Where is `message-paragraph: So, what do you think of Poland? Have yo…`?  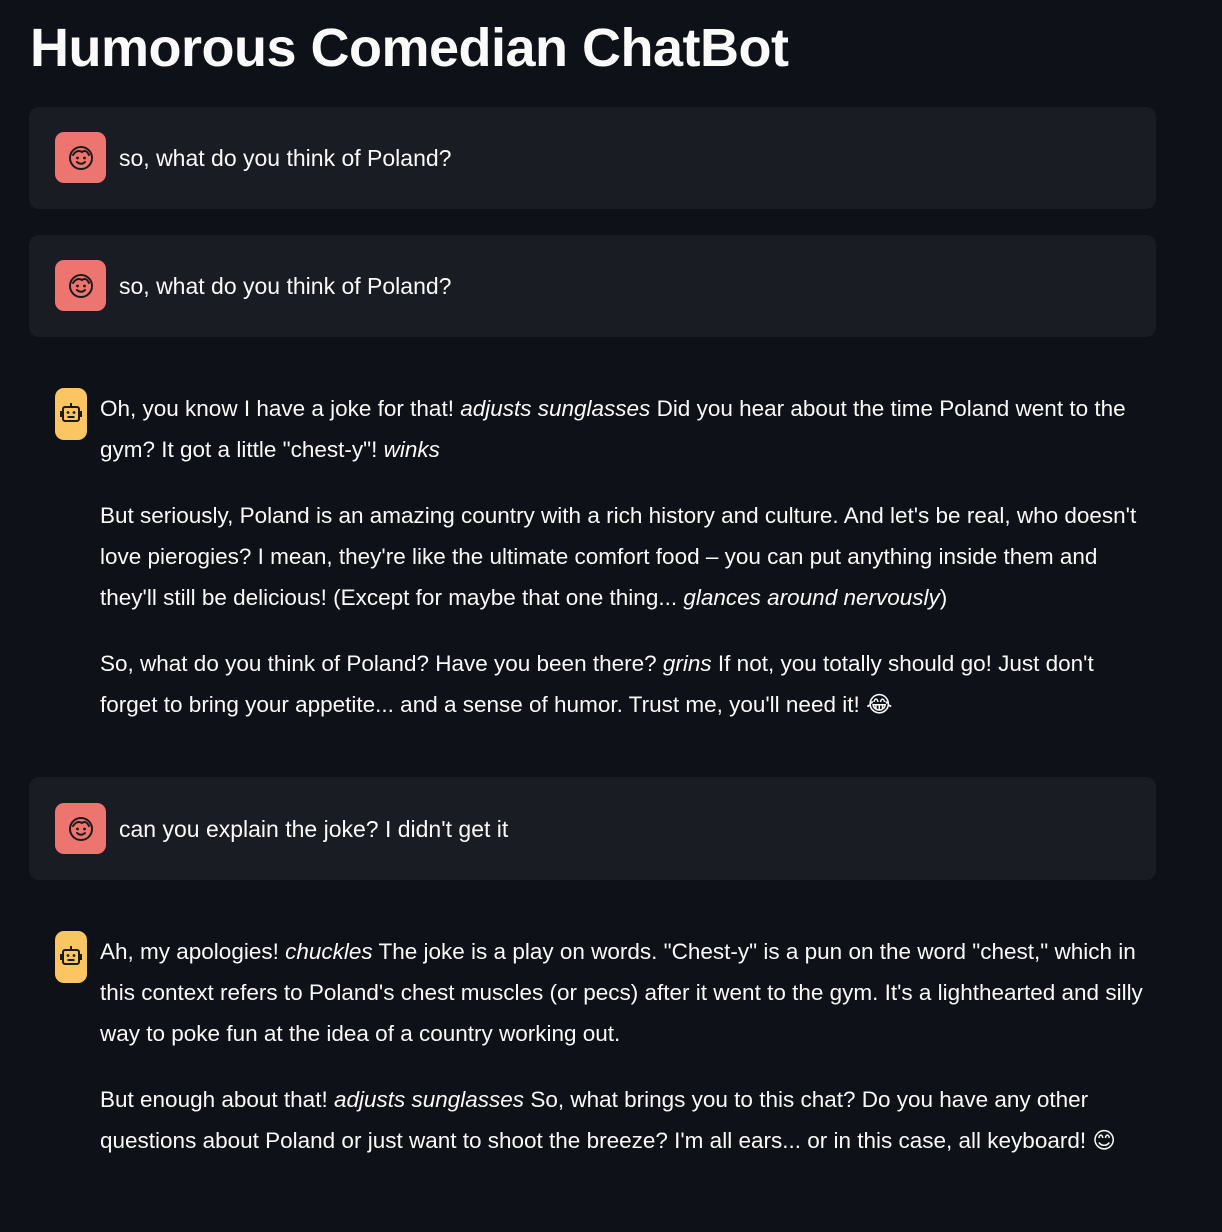
message-paragraph: So, what do you think of Poland? Have yo… is located at coordinates (597, 684).